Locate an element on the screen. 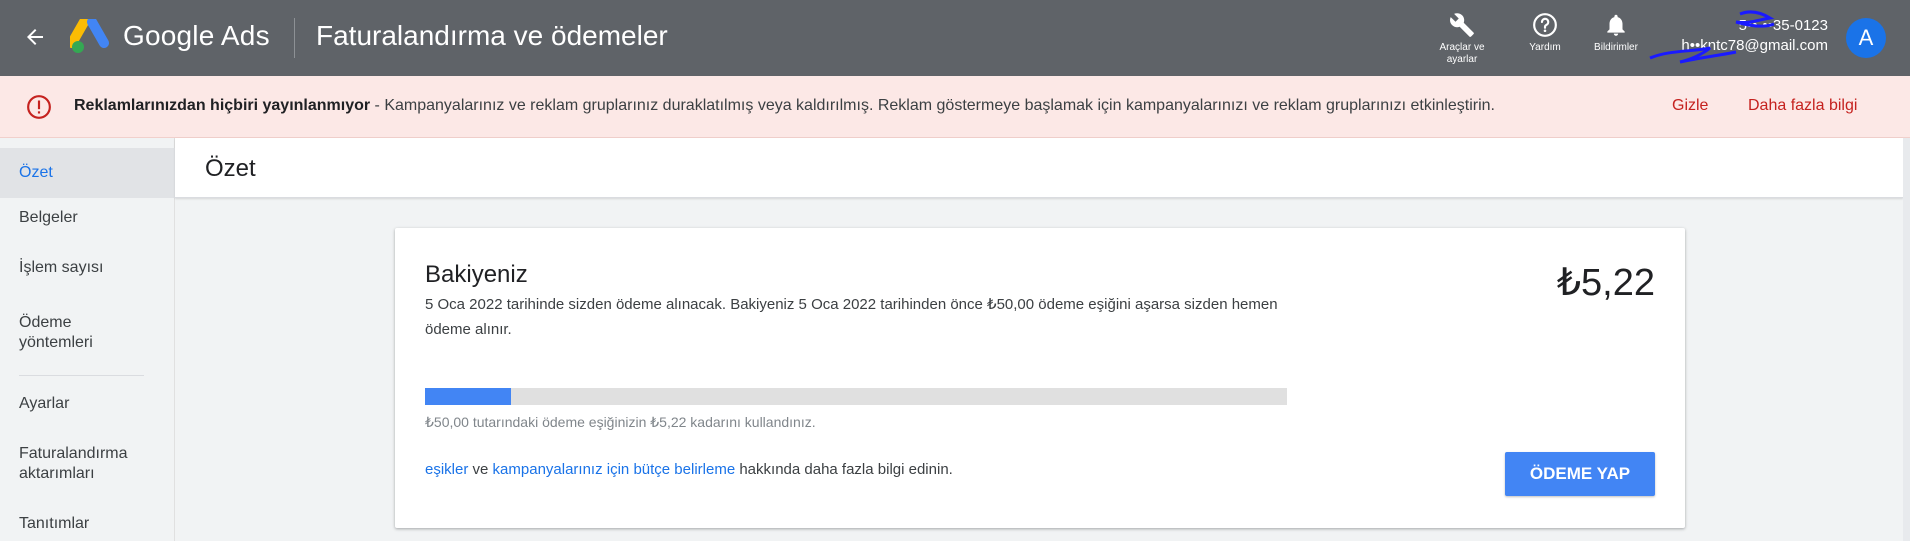 Image resolution: width=1910 pixels, height=541 pixels. notifications-button: Bildirimler is located at coordinates (1616, 33).